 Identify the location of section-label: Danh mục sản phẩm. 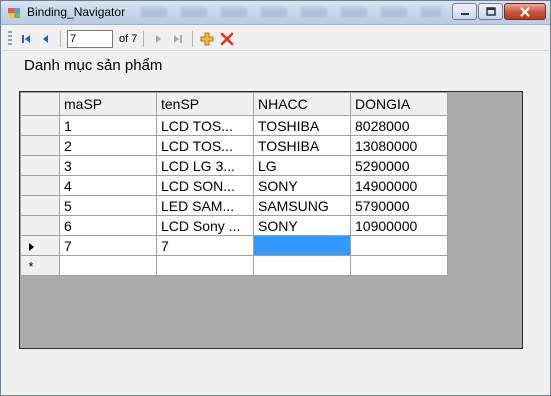
(93, 65).